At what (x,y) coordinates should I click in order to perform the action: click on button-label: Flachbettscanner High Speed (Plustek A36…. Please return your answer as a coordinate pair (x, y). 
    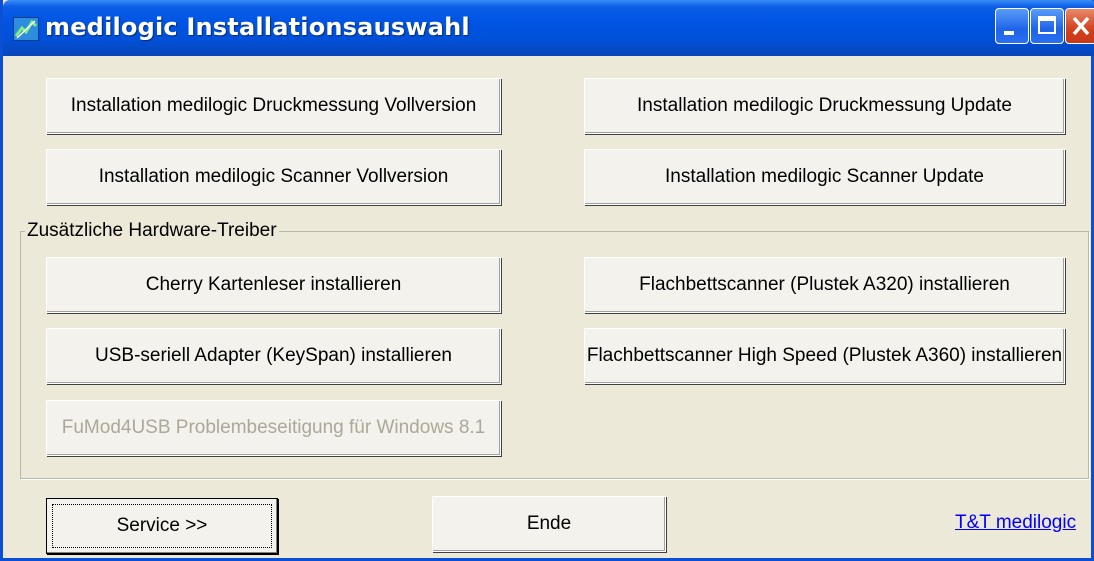
    Looking at the image, I should click on (824, 355).